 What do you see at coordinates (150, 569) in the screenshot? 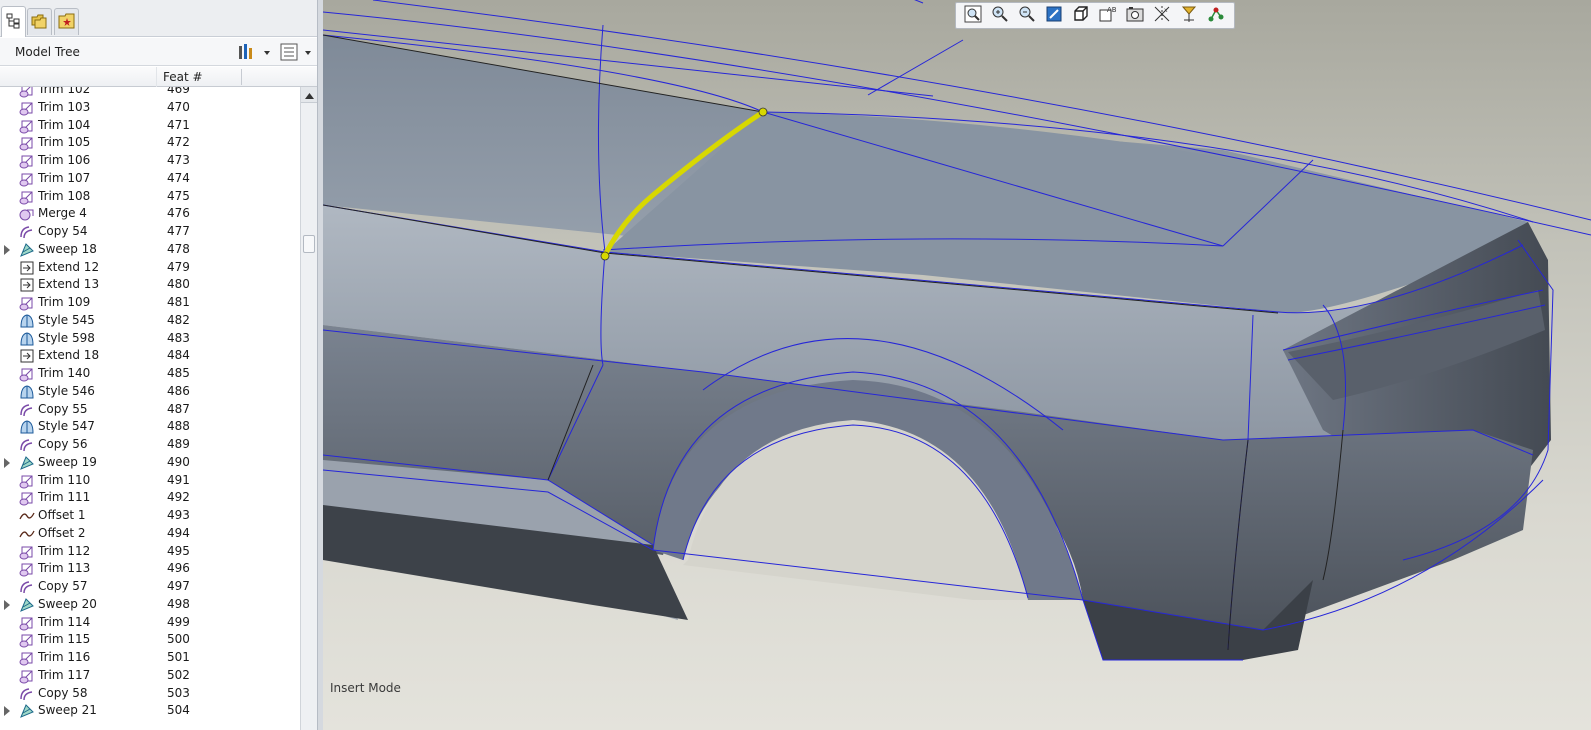
I see `tree-row: Trim 113 496` at bounding box center [150, 569].